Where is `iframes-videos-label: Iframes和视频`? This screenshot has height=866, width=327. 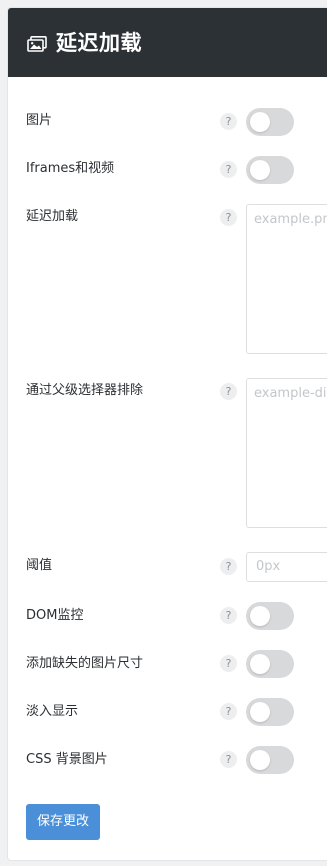
iframes-videos-label: Iframes和视频 is located at coordinates (70, 168).